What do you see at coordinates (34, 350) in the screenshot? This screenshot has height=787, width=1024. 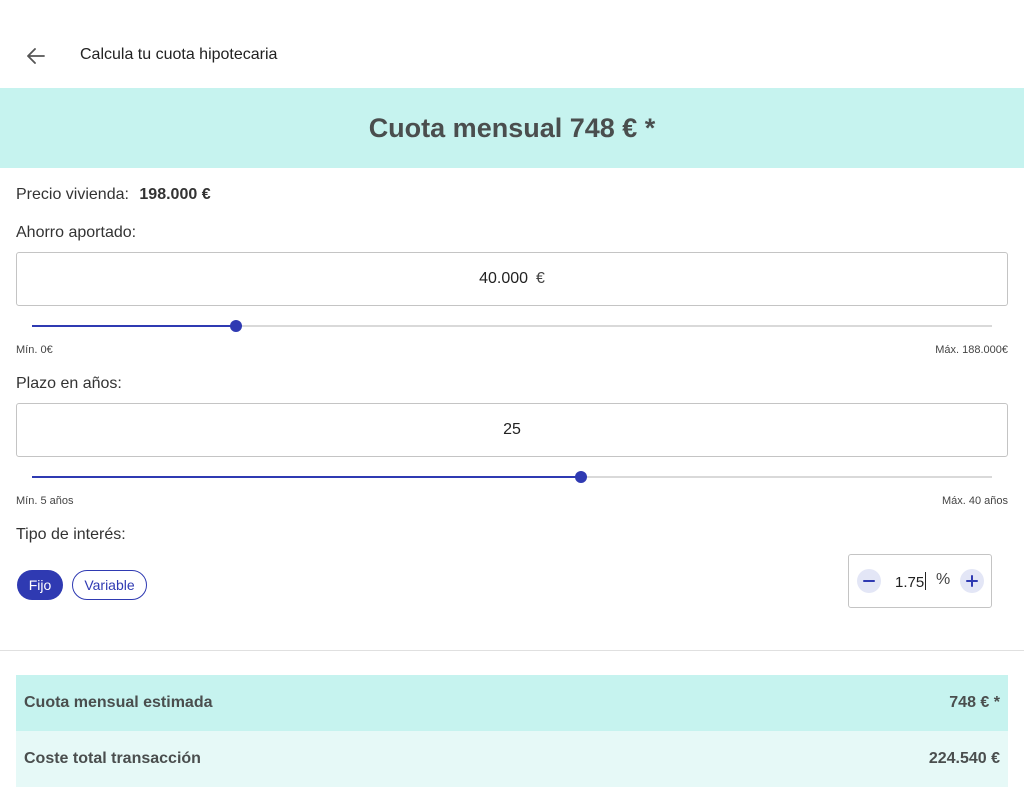 I see `savings-min-label: Mín. 0€` at bounding box center [34, 350].